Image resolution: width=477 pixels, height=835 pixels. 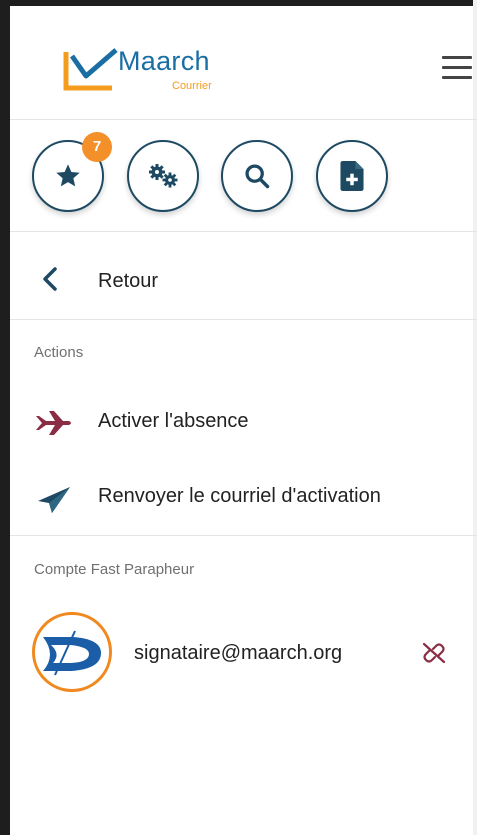 What do you see at coordinates (53, 423) in the screenshot?
I see `plane-icon` at bounding box center [53, 423].